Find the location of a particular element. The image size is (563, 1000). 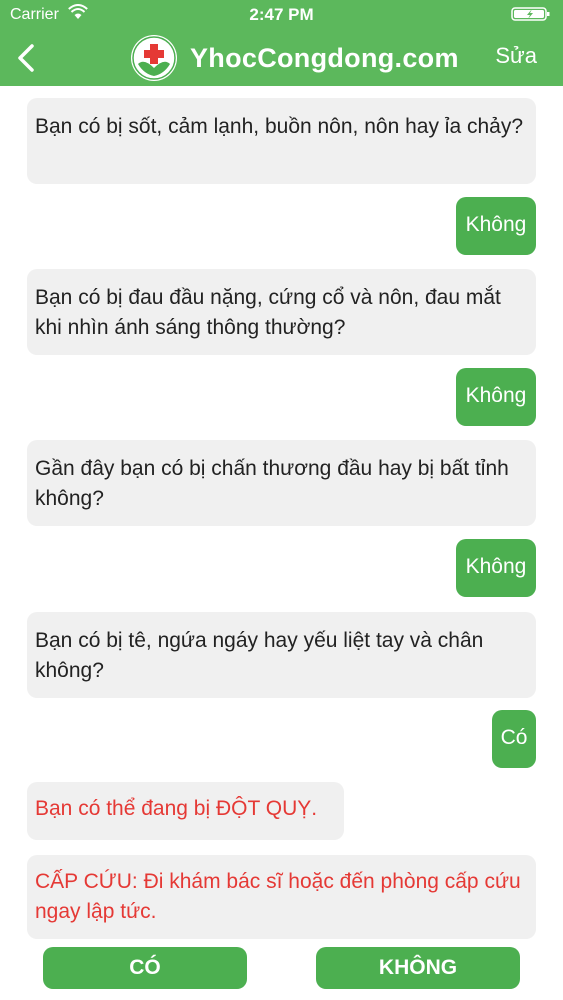

answer-bubble: Có is located at coordinates (514, 739).